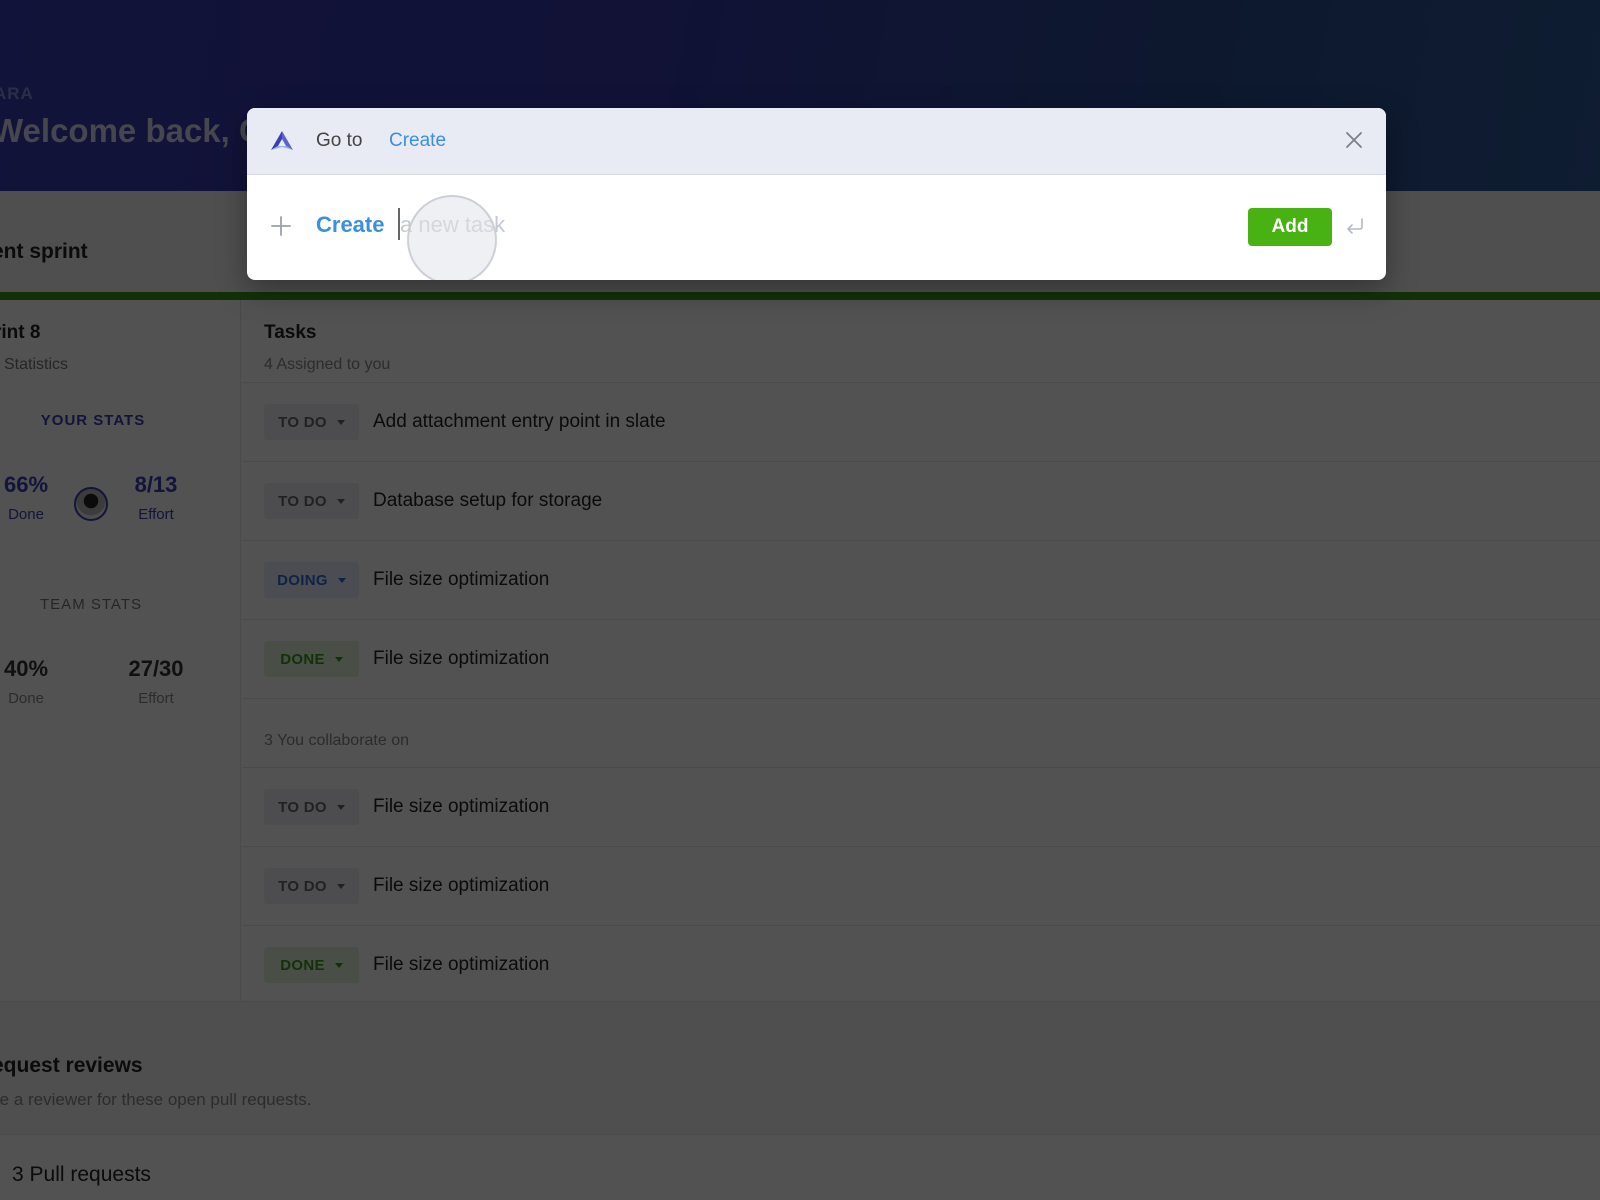 The width and height of the screenshot is (1600, 1200). What do you see at coordinates (1354, 140) in the screenshot?
I see `close-icon` at bounding box center [1354, 140].